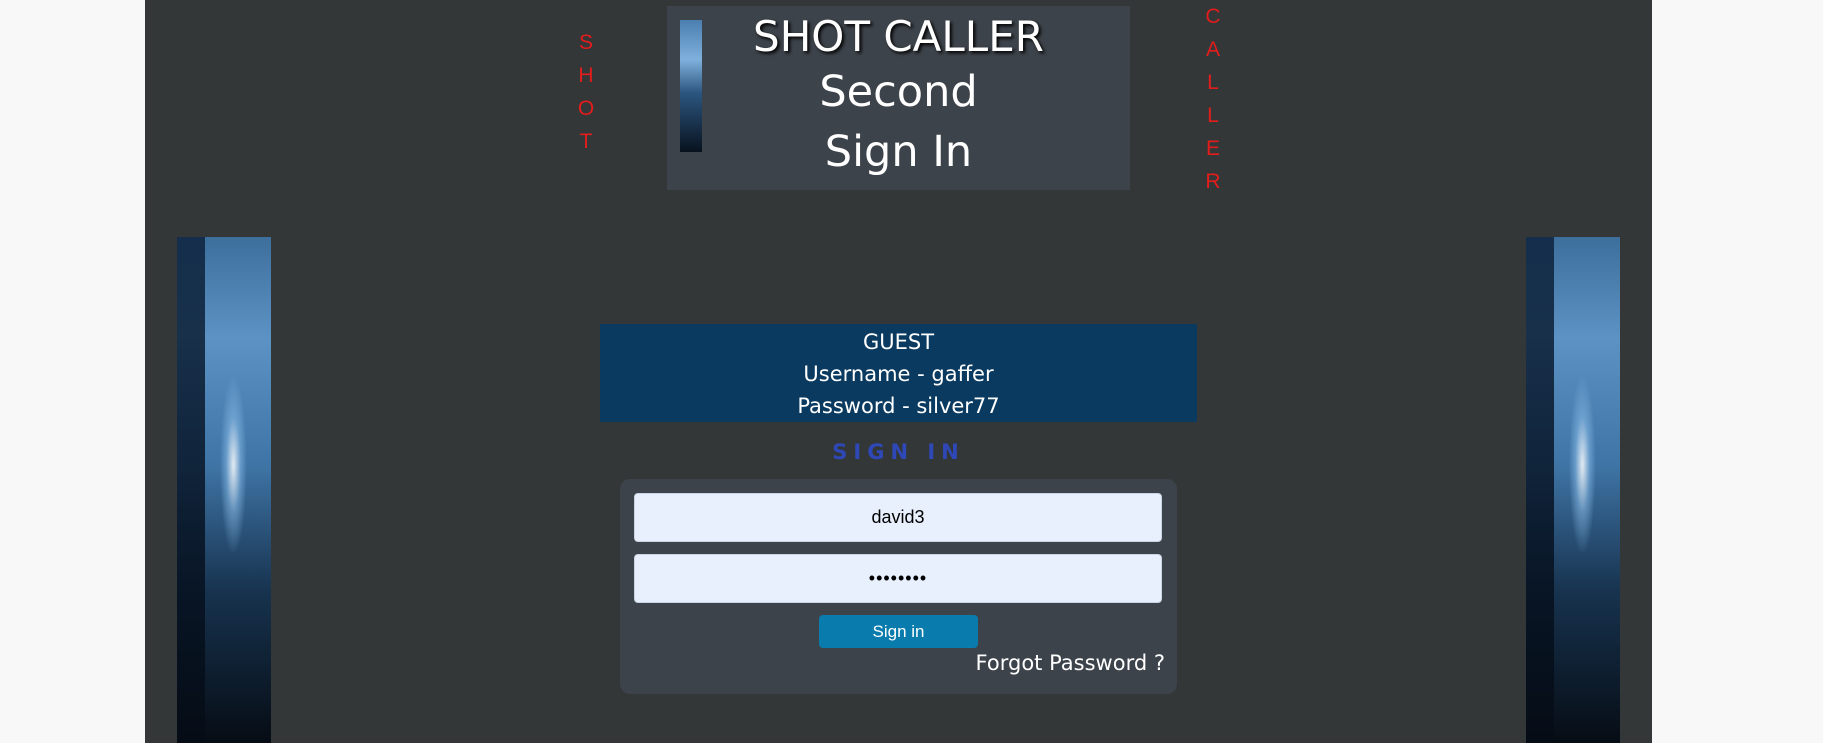  What do you see at coordinates (1212, 148) in the screenshot?
I see `caller-letter: E` at bounding box center [1212, 148].